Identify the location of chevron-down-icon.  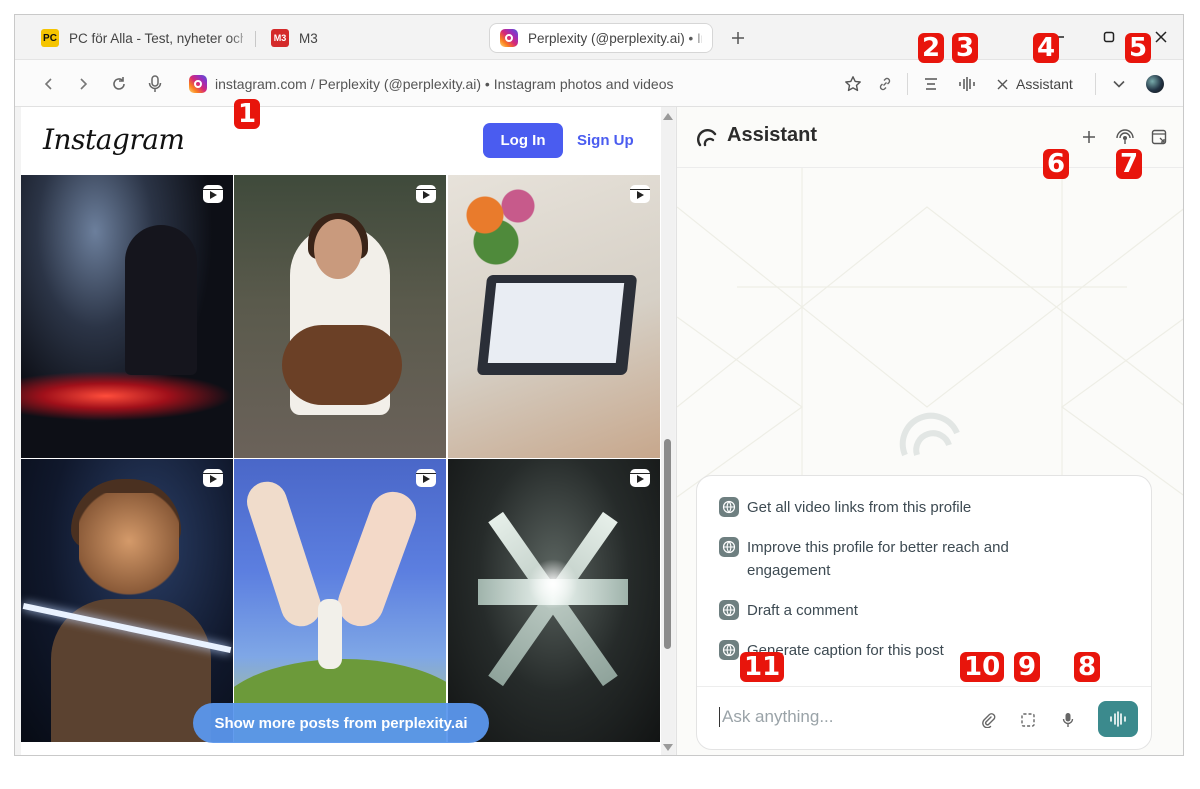
(1119, 84).